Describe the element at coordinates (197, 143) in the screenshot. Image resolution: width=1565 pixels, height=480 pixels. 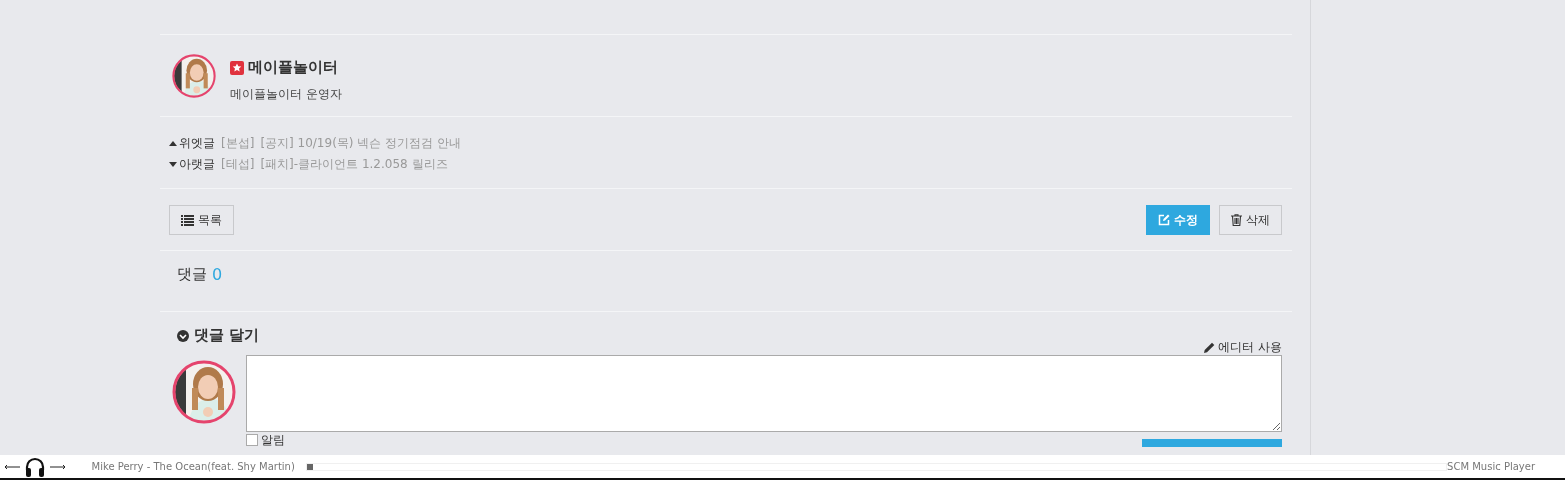
I see `nav-label: 위엣글` at that location.